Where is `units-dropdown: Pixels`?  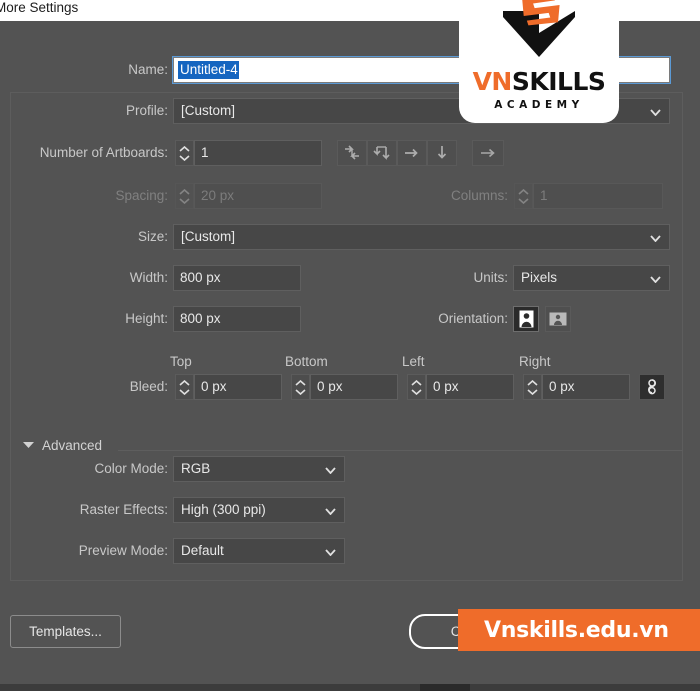
units-dropdown: Pixels is located at coordinates (591, 278).